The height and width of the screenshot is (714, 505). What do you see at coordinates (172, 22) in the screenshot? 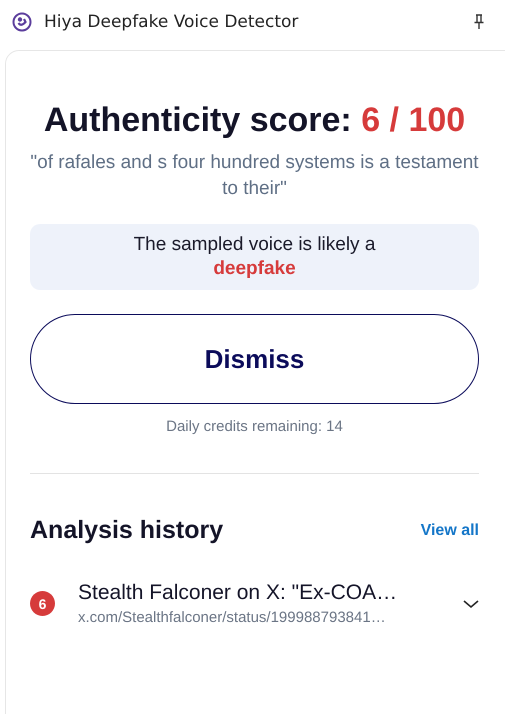
I see `window-title: Hiya Deepfake Voice Detector` at bounding box center [172, 22].